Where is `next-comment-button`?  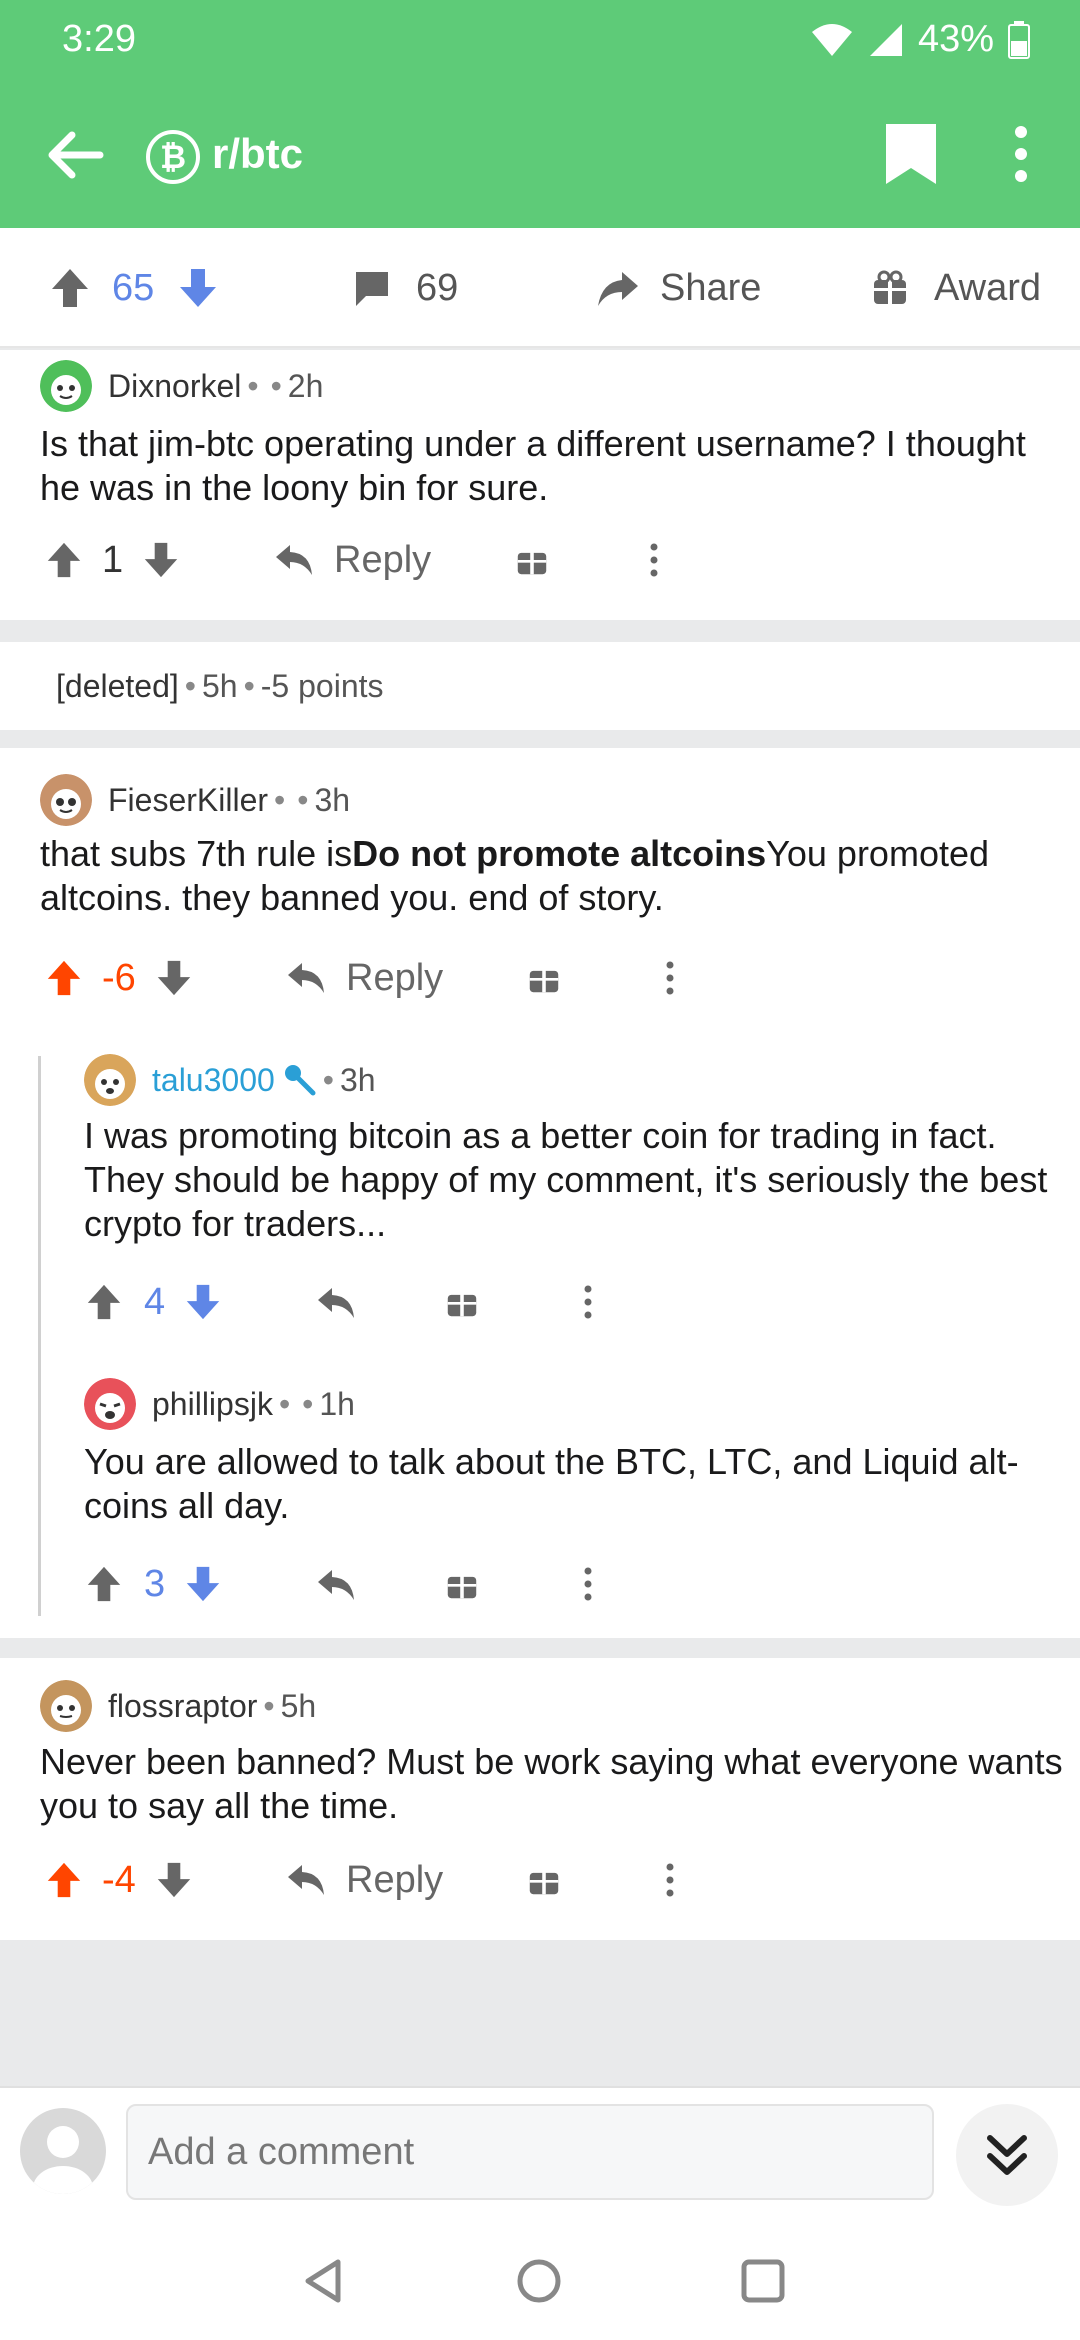 next-comment-button is located at coordinates (1007, 2155).